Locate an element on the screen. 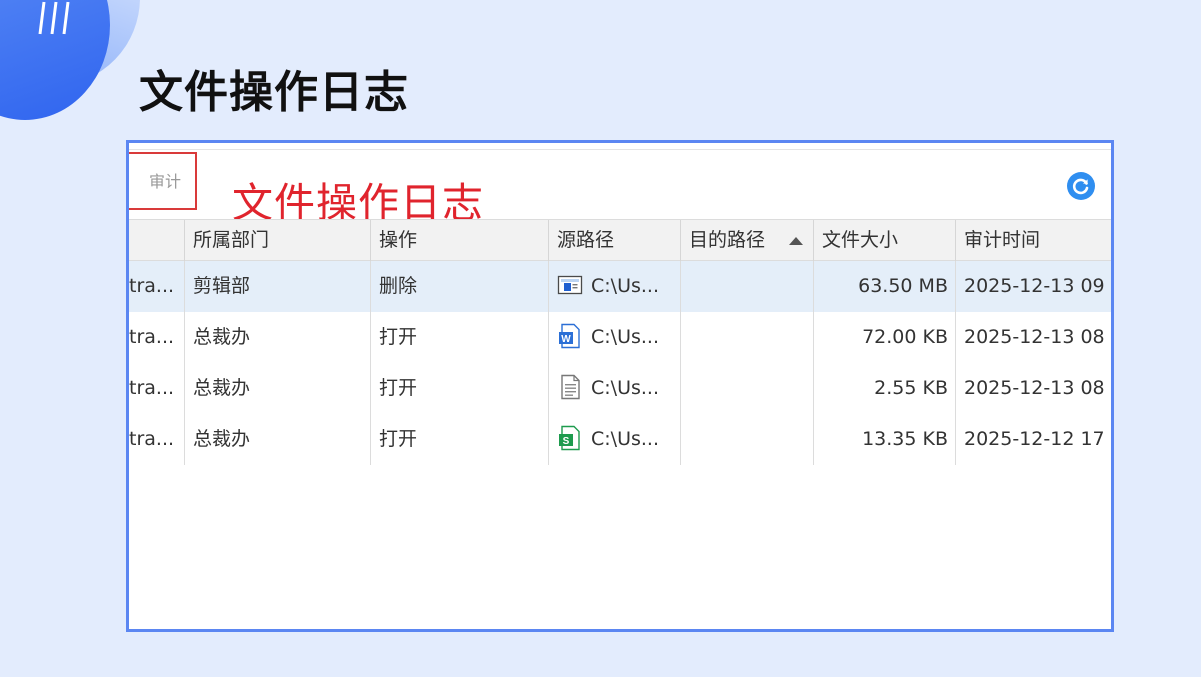 The width and height of the screenshot is (1201, 677). spreadsheet-file-icon: S is located at coordinates (569, 437).